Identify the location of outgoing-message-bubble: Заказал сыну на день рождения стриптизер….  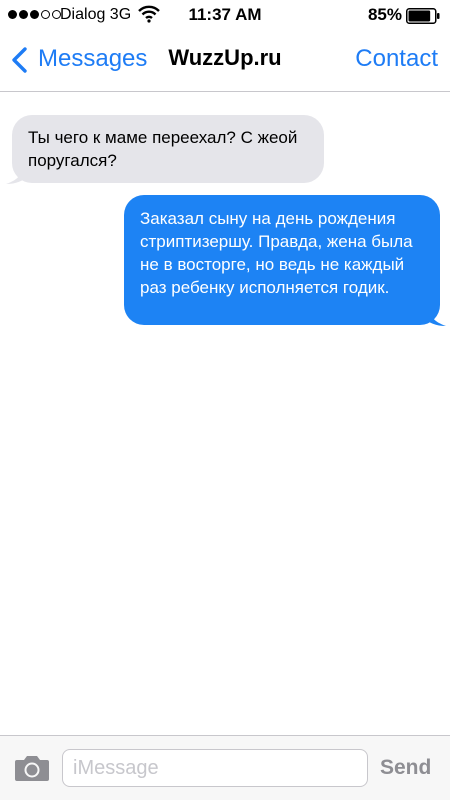
(282, 260).